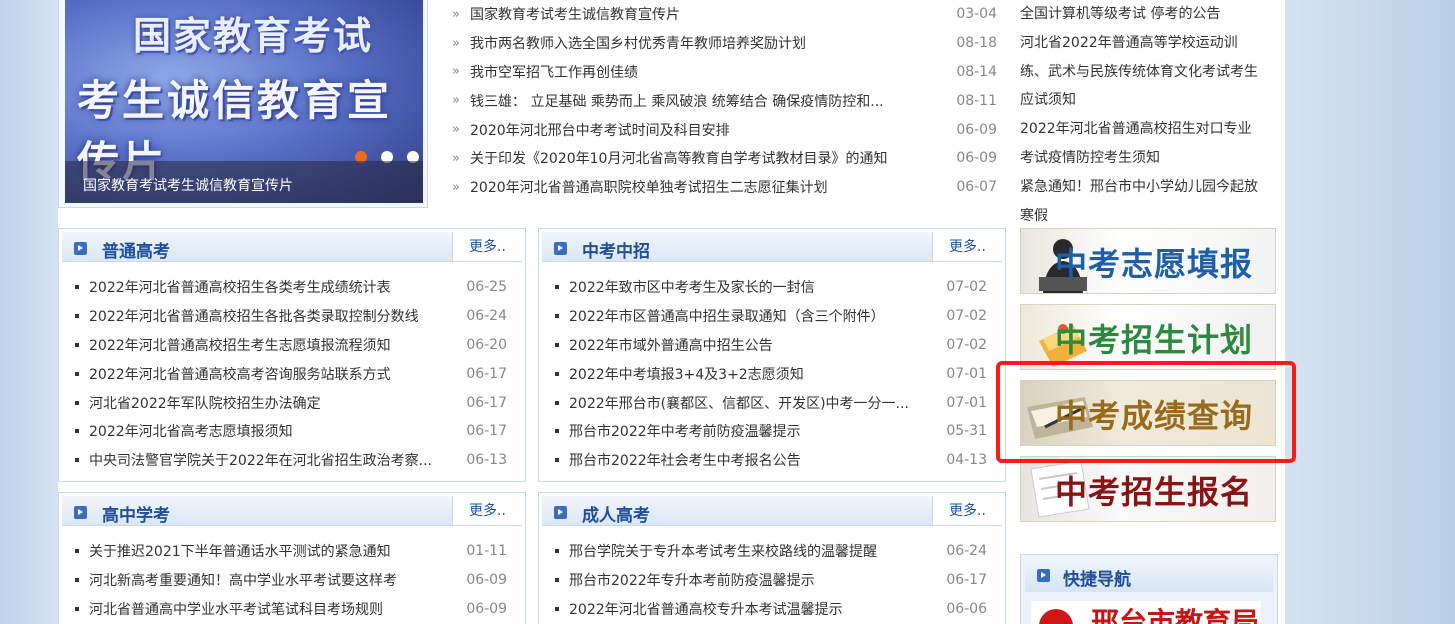 The width and height of the screenshot is (1455, 624). What do you see at coordinates (727, 316) in the screenshot?
I see `list-item-title: 2022年市区普通高中招生录取通知（含三个附件）` at bounding box center [727, 316].